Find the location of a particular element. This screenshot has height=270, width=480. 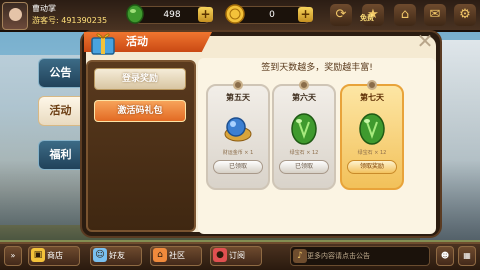

reward-banner: 签到天数越多，奖励越丰富! is located at coordinates (317, 68).